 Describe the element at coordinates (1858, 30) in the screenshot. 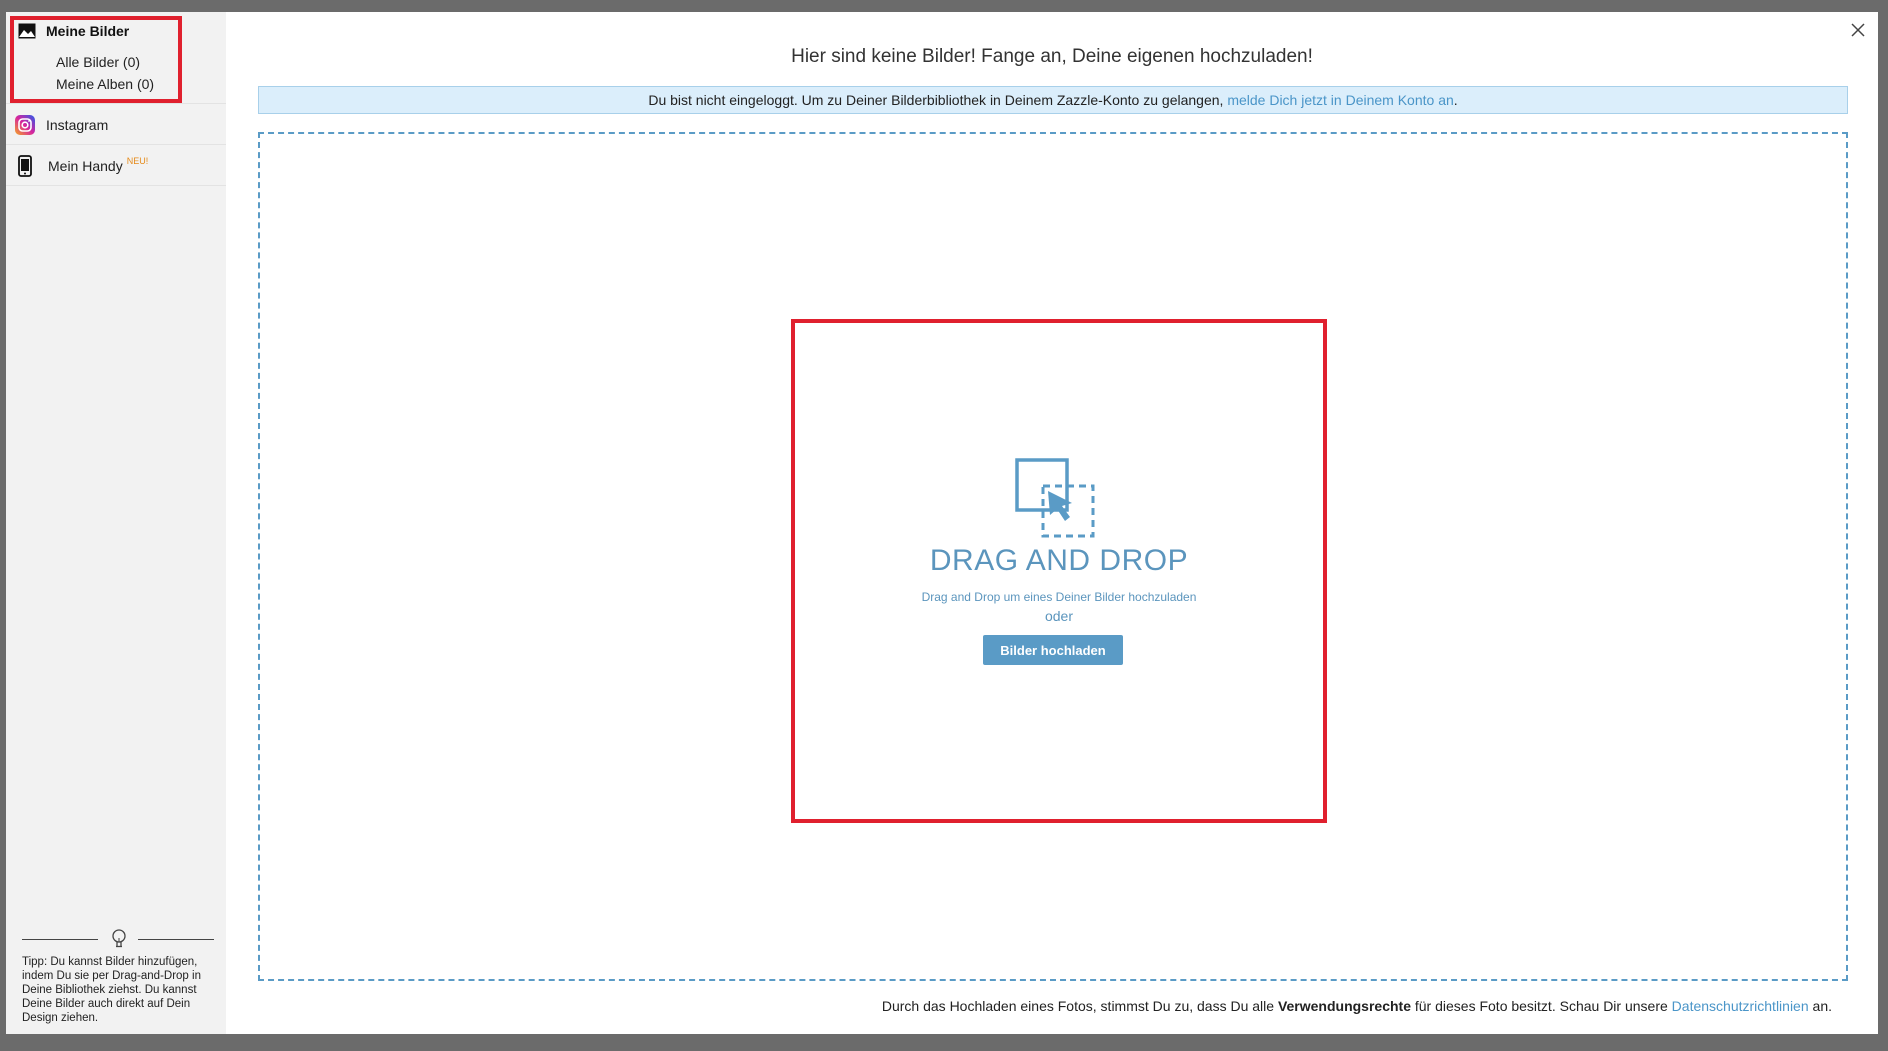

I see `close-icon` at that location.